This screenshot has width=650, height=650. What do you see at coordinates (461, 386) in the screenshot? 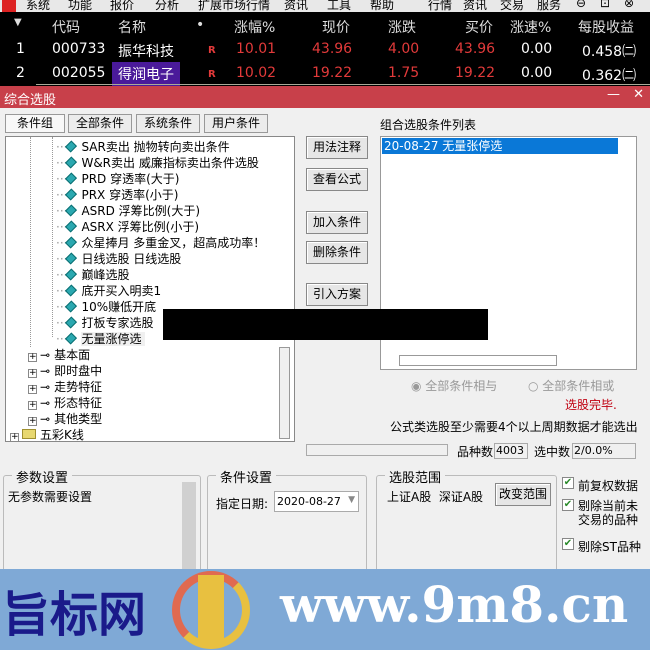
I see `radio-label: 全部条件相与` at bounding box center [461, 386].